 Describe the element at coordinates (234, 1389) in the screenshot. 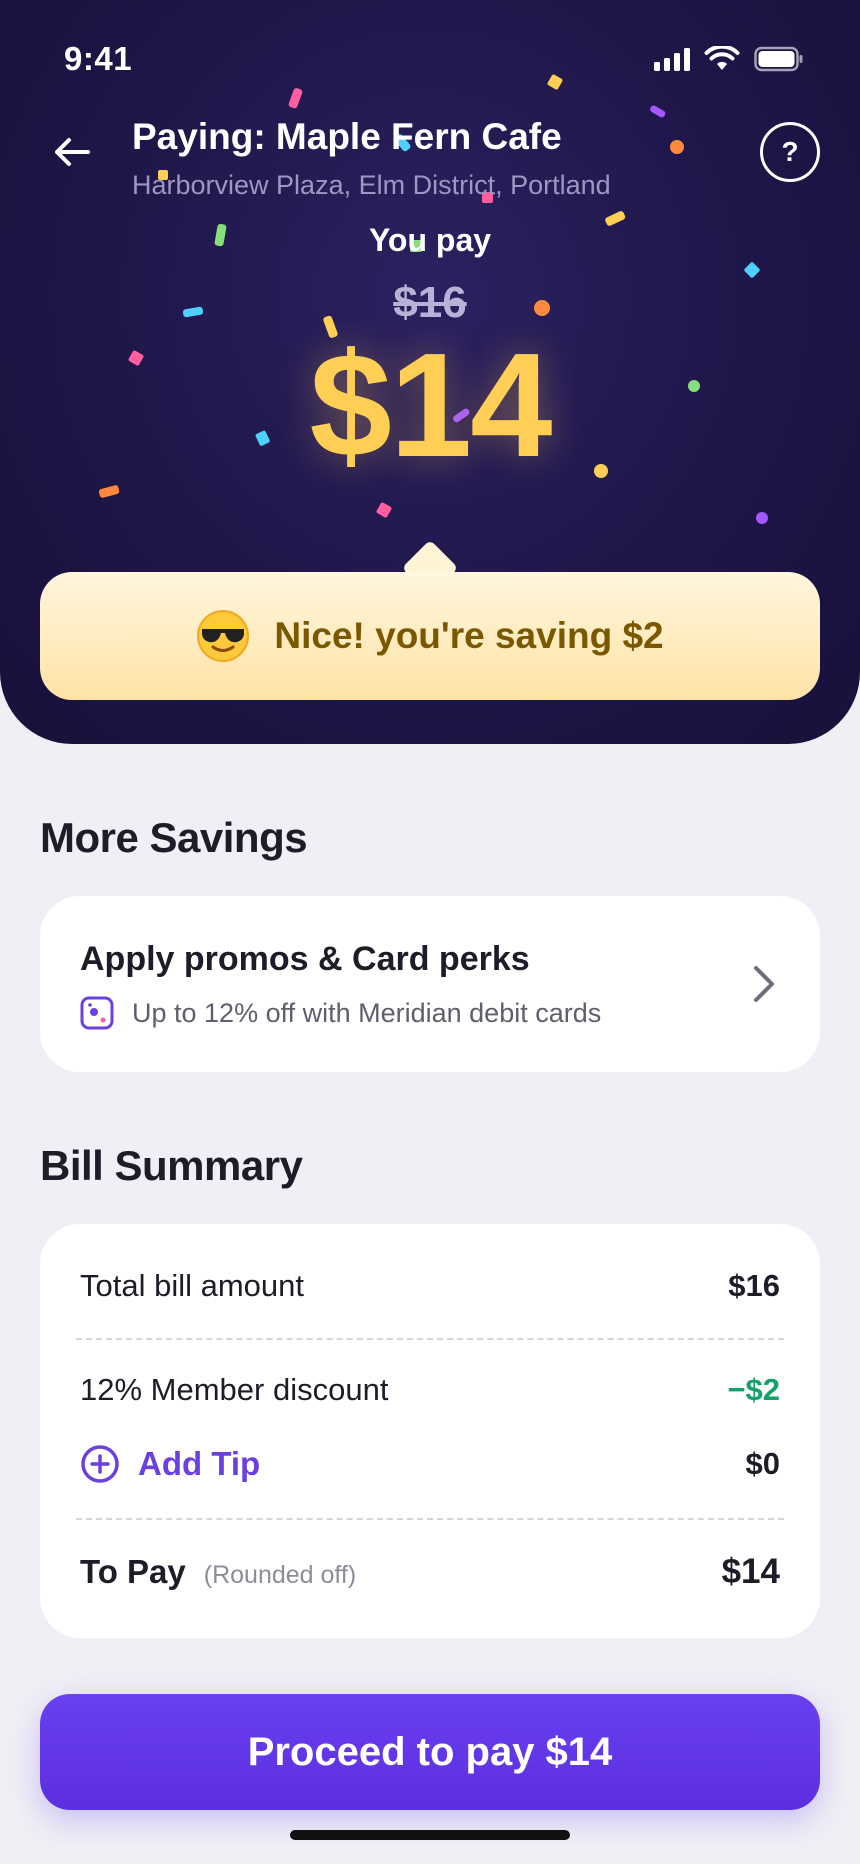

I see `discount-label: 12% Member discount` at that location.